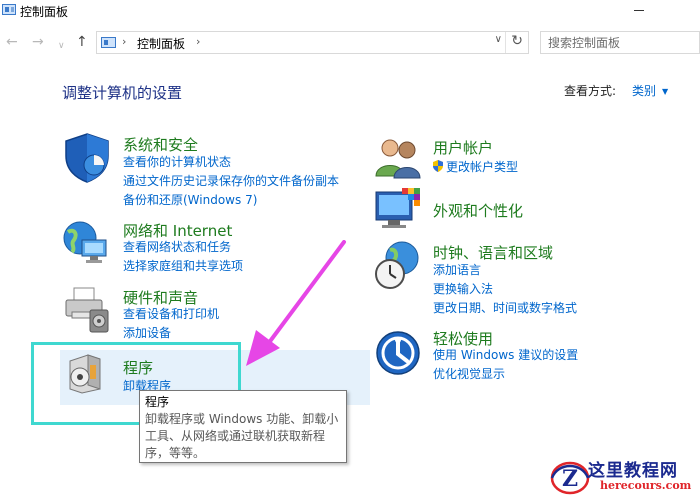 The image size is (700, 498). What do you see at coordinates (82, 42) in the screenshot?
I see `up-arrow-icon: ↑` at bounding box center [82, 42].